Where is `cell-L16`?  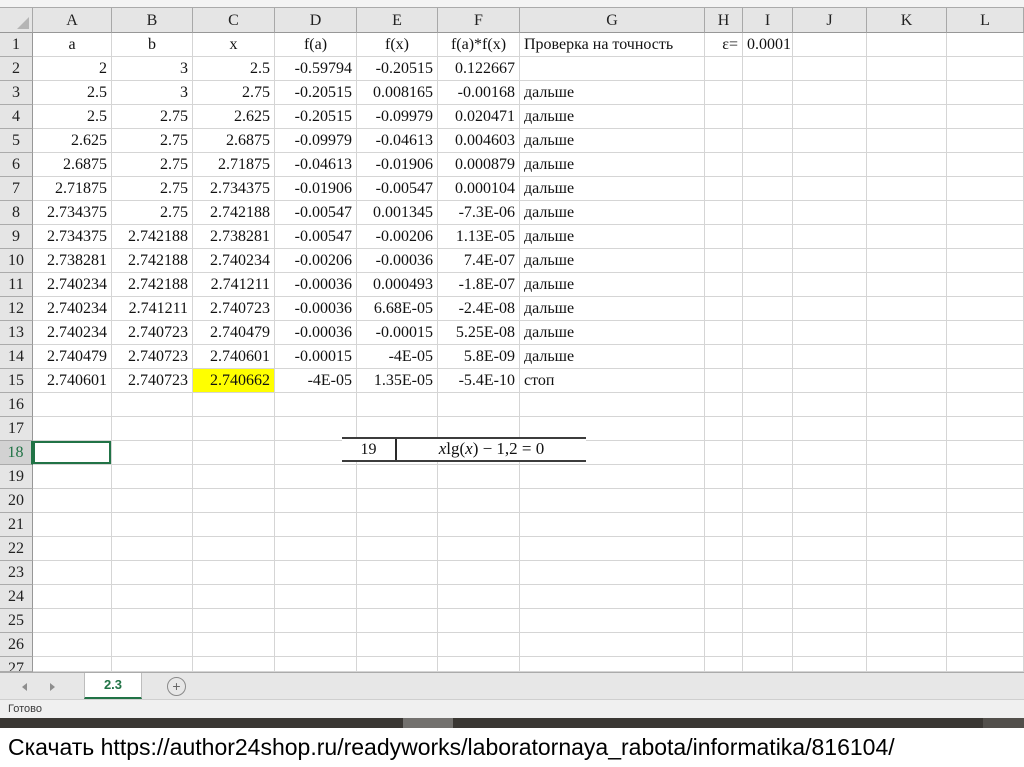
cell-L16 is located at coordinates (985, 405).